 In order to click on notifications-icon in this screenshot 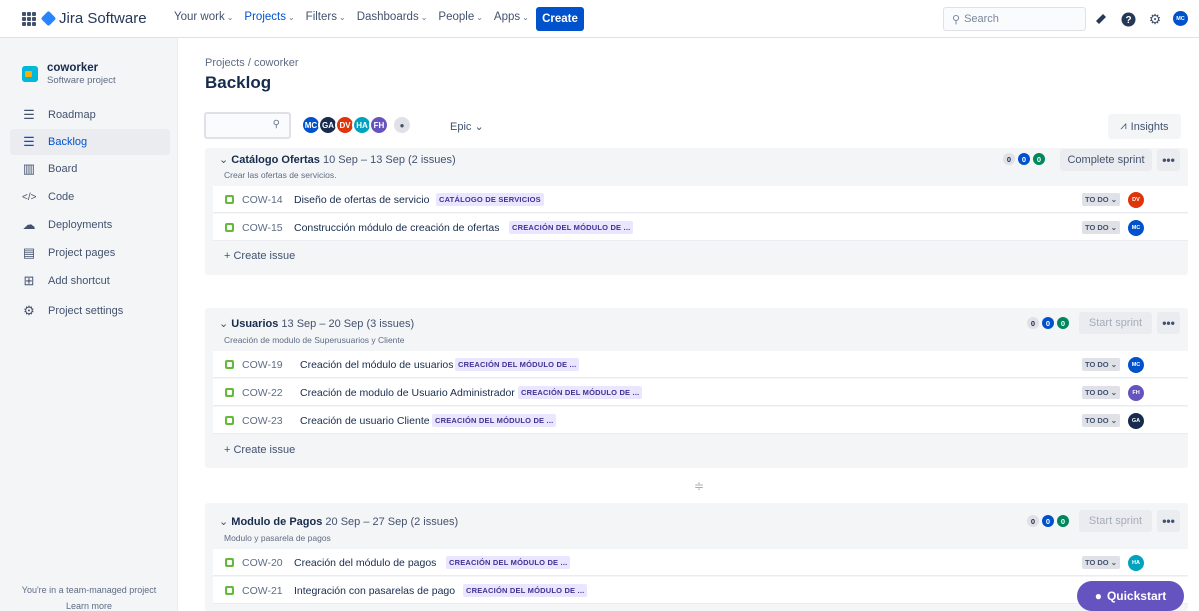, I will do `click(1101, 19)`.